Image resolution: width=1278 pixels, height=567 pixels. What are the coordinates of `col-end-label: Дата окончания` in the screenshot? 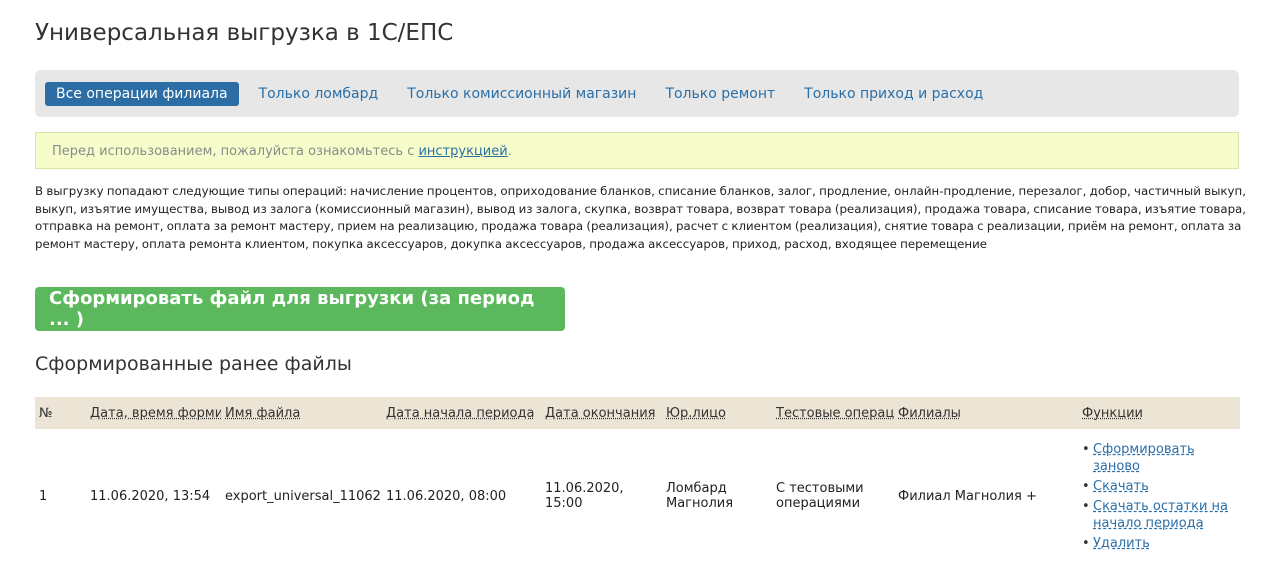 It's located at (600, 413).